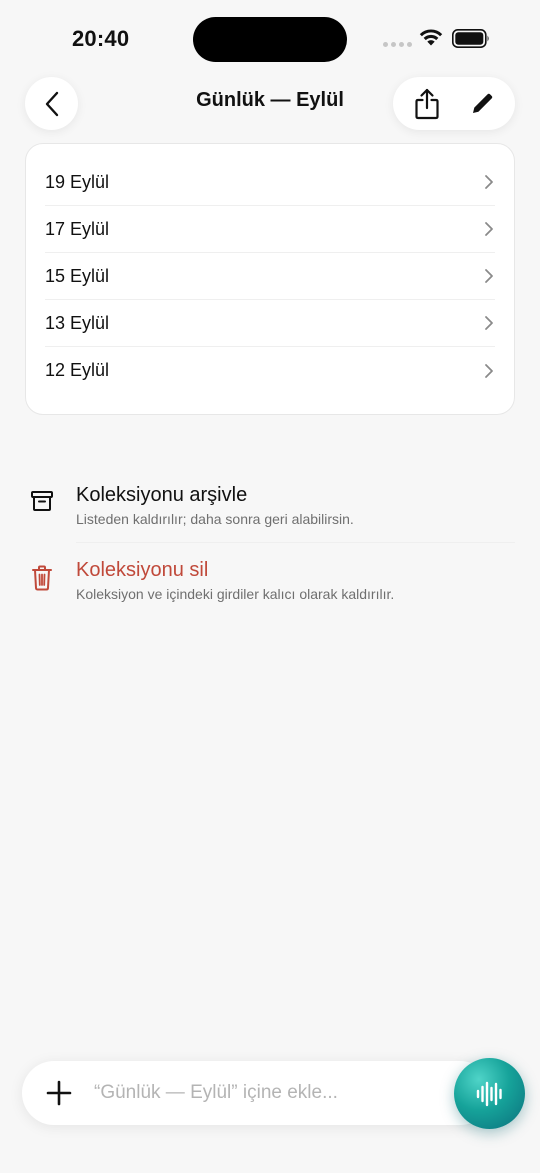 Image resolution: width=540 pixels, height=1173 pixels. Describe the element at coordinates (77, 181) in the screenshot. I see `list-item-label: 19 Eylül` at that location.